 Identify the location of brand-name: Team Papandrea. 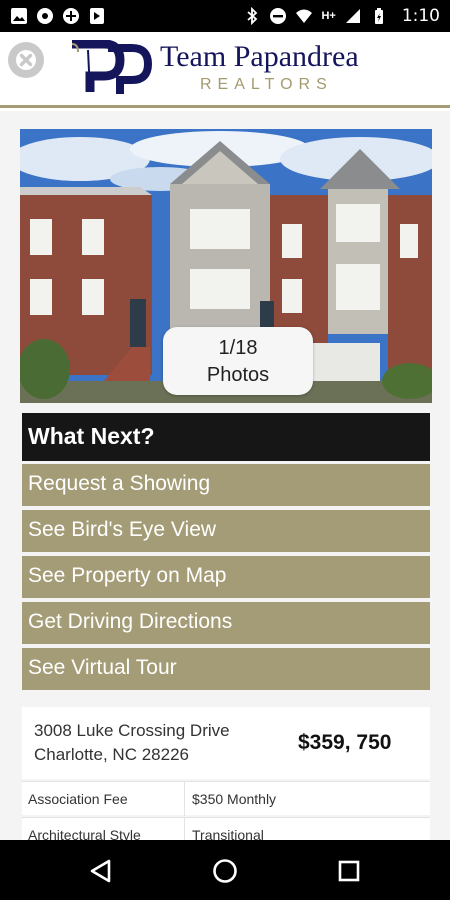
(259, 56).